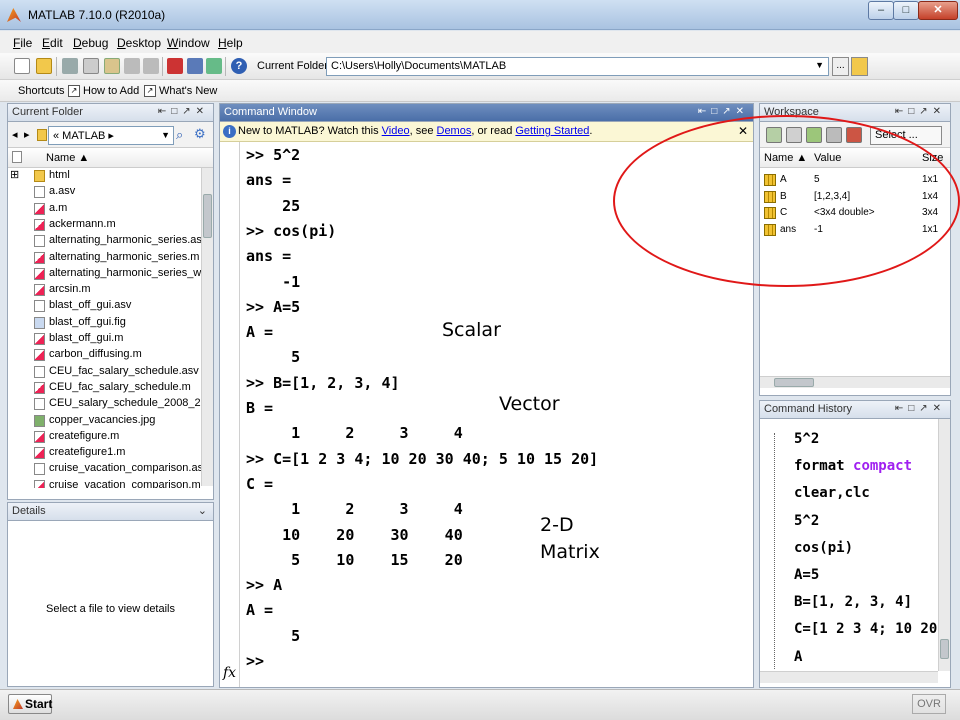 The height and width of the screenshot is (720, 960). I want to click on file-list-header: Name ▲, so click(110, 158).